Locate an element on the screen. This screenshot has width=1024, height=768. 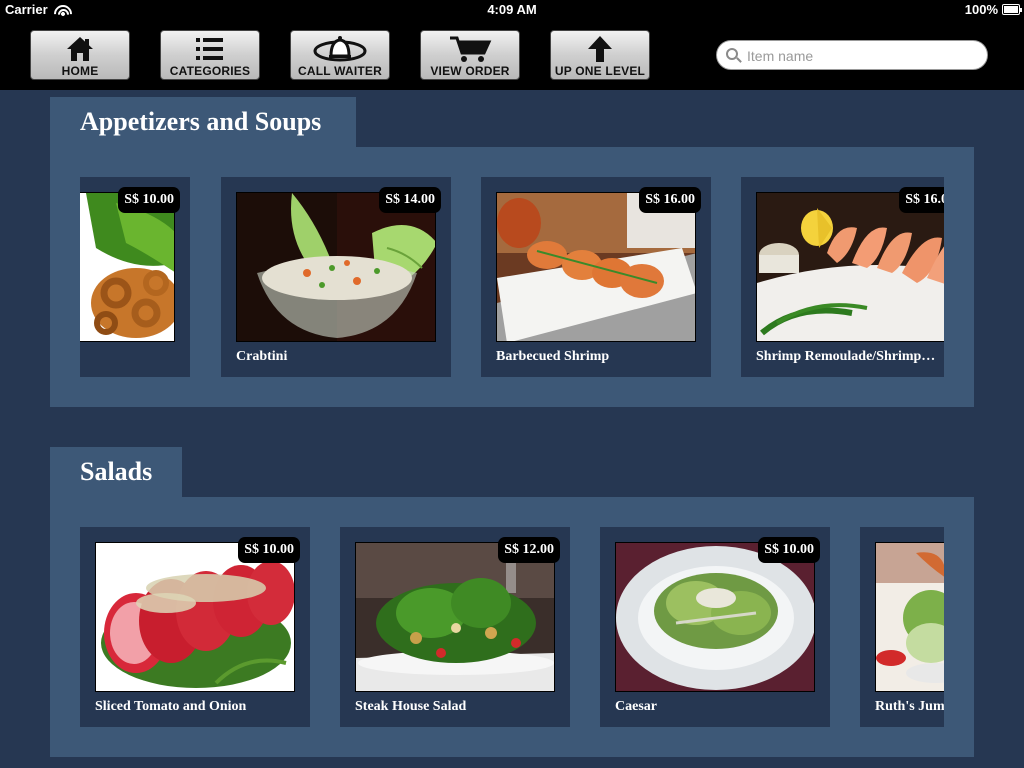
fried-calamari-photo is located at coordinates (127, 267).